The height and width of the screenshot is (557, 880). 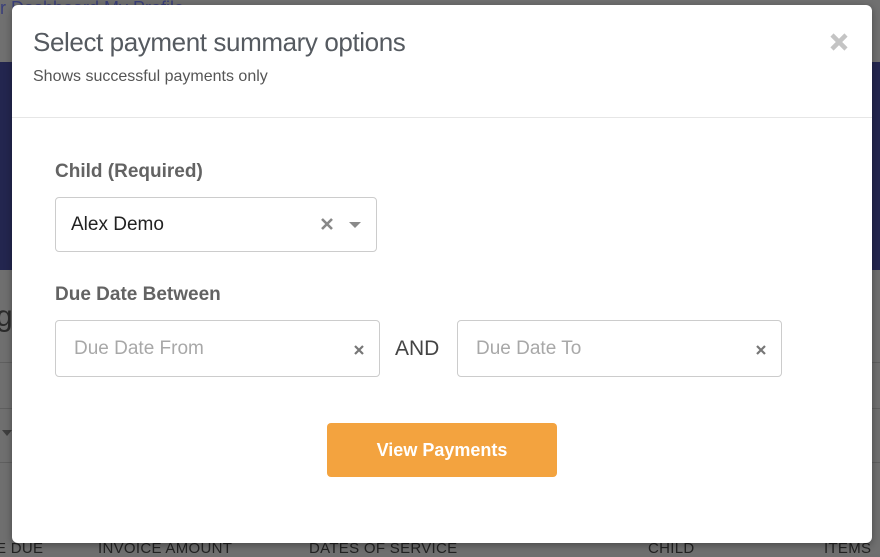 I want to click on close-button, so click(x=839, y=42).